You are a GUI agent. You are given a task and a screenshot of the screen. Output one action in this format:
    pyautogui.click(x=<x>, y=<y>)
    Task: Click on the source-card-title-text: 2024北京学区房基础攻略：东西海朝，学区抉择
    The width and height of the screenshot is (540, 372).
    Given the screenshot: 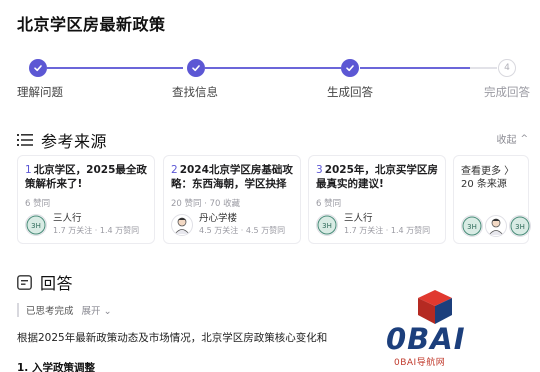 What is the action you would take?
    pyautogui.click(x=232, y=177)
    